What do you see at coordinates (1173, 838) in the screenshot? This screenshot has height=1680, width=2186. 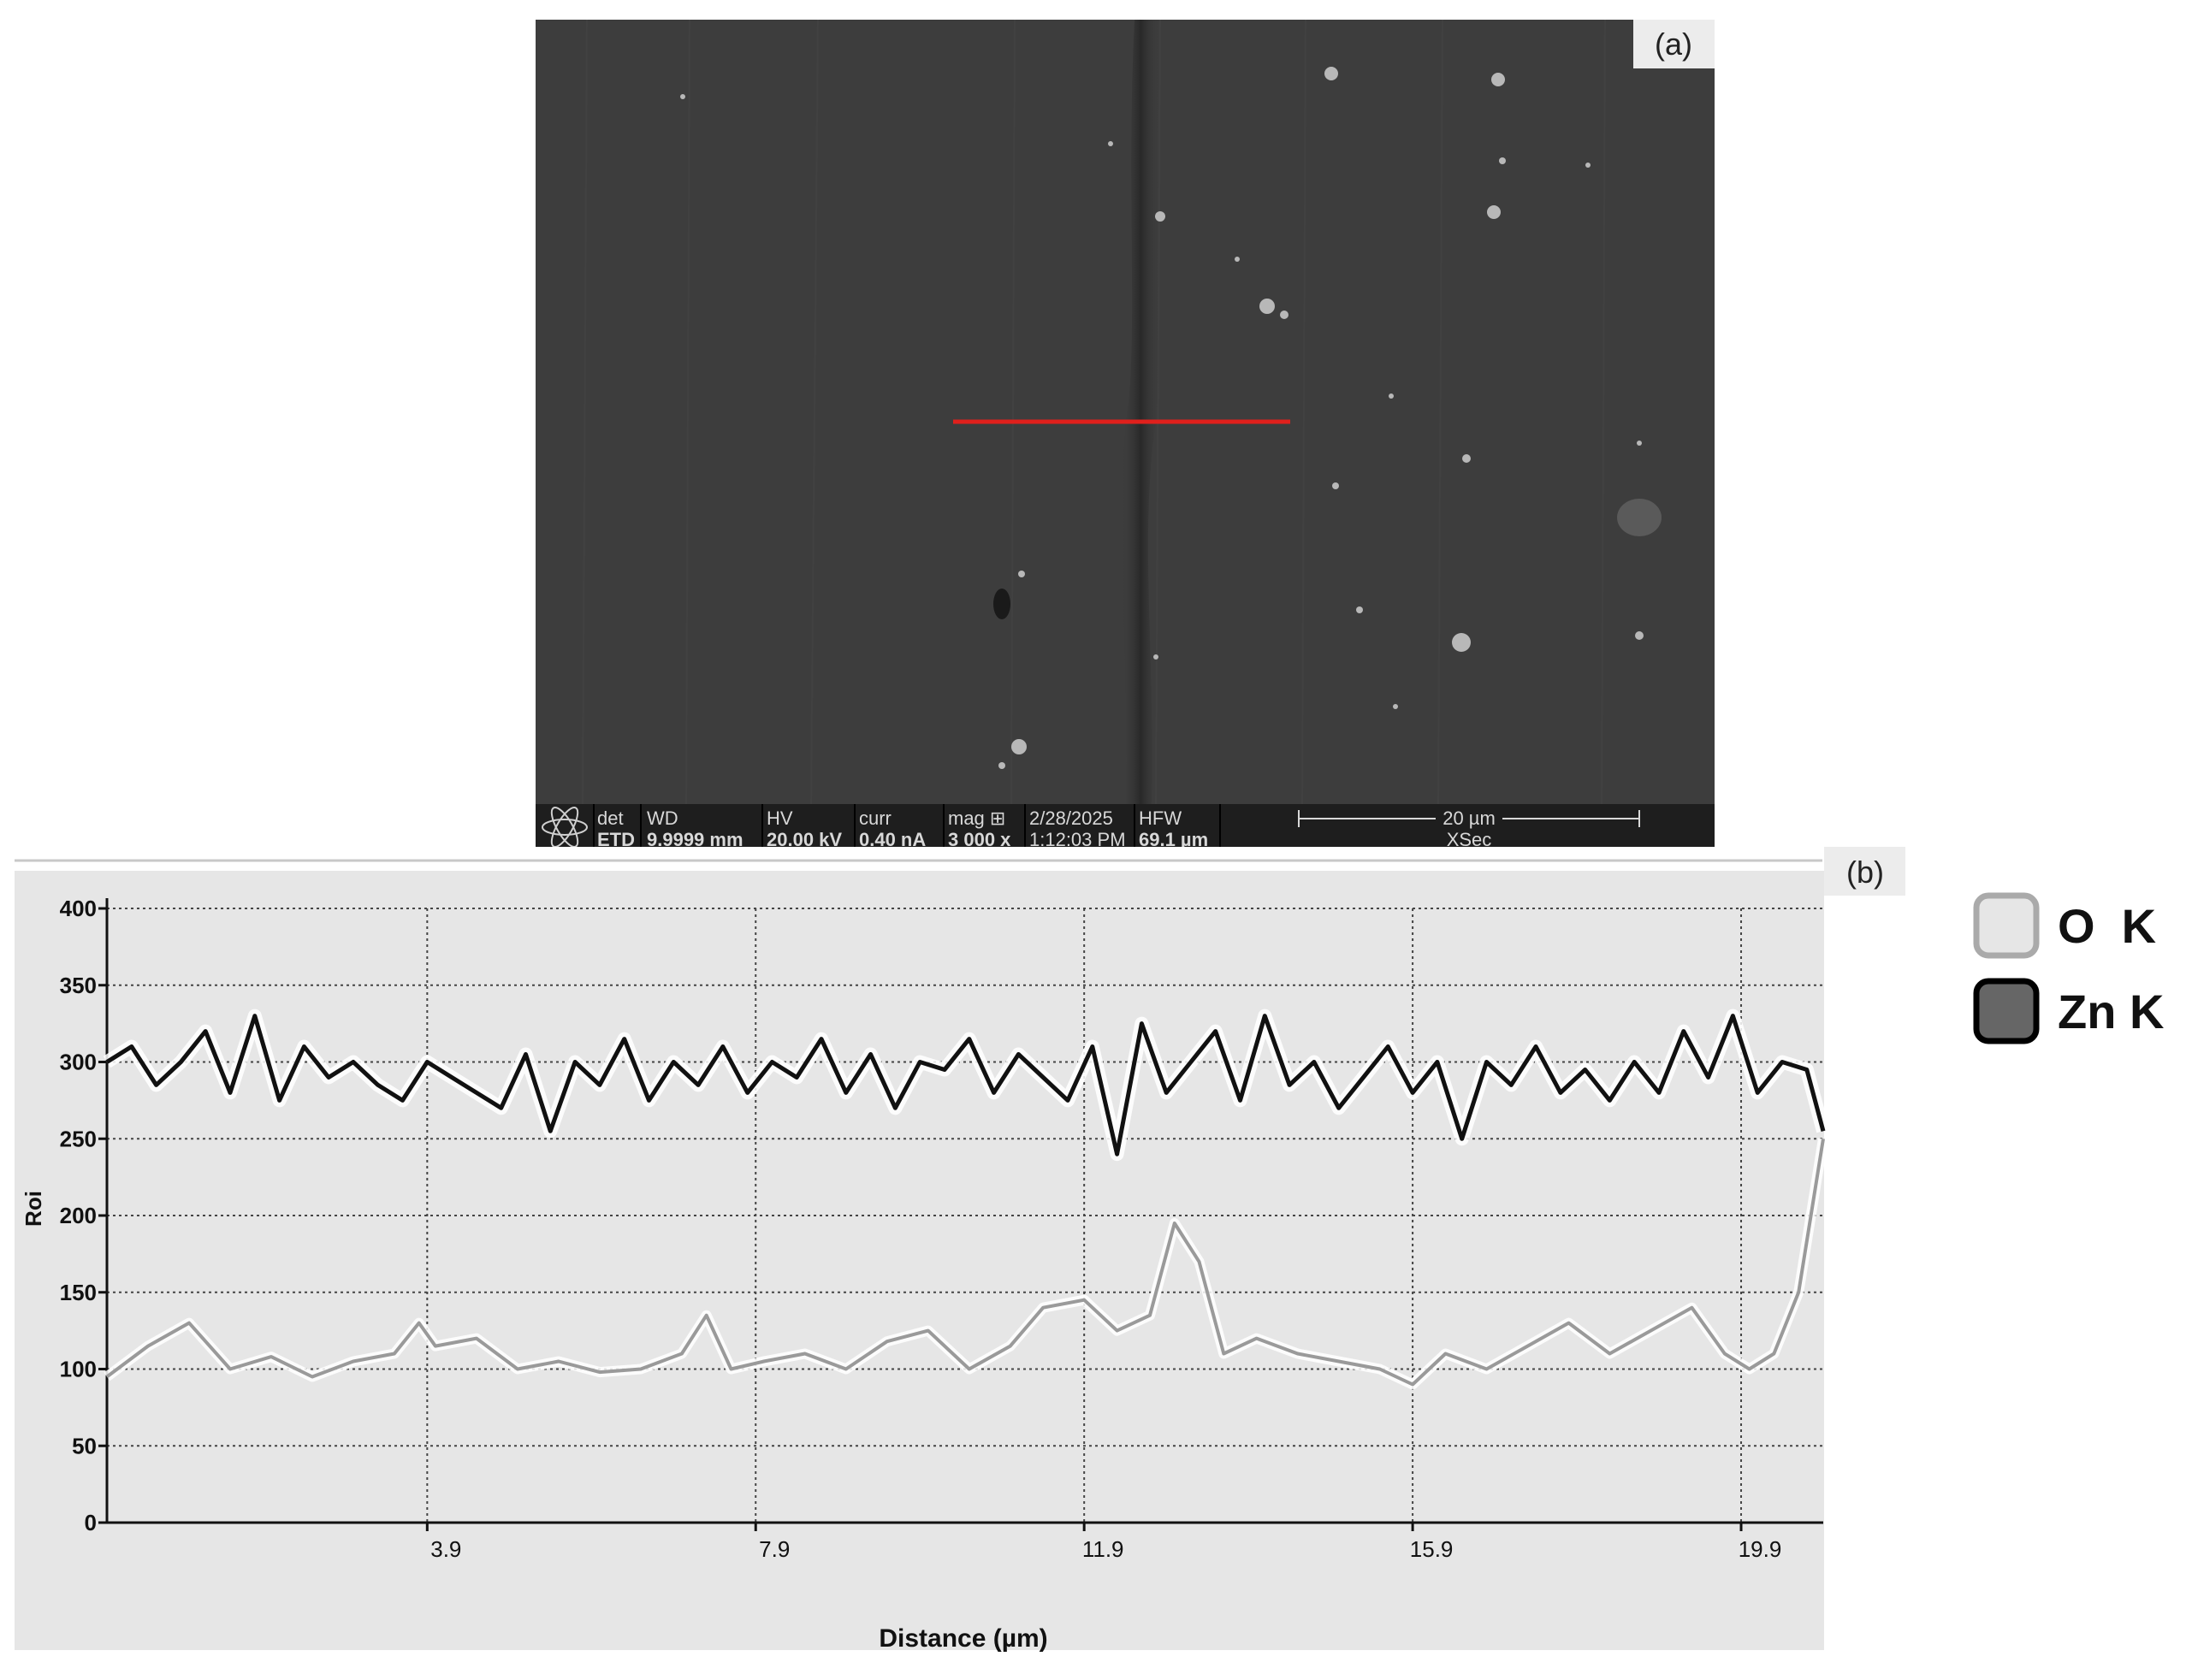 I see `databar-field-value: 69.1 µm` at bounding box center [1173, 838].